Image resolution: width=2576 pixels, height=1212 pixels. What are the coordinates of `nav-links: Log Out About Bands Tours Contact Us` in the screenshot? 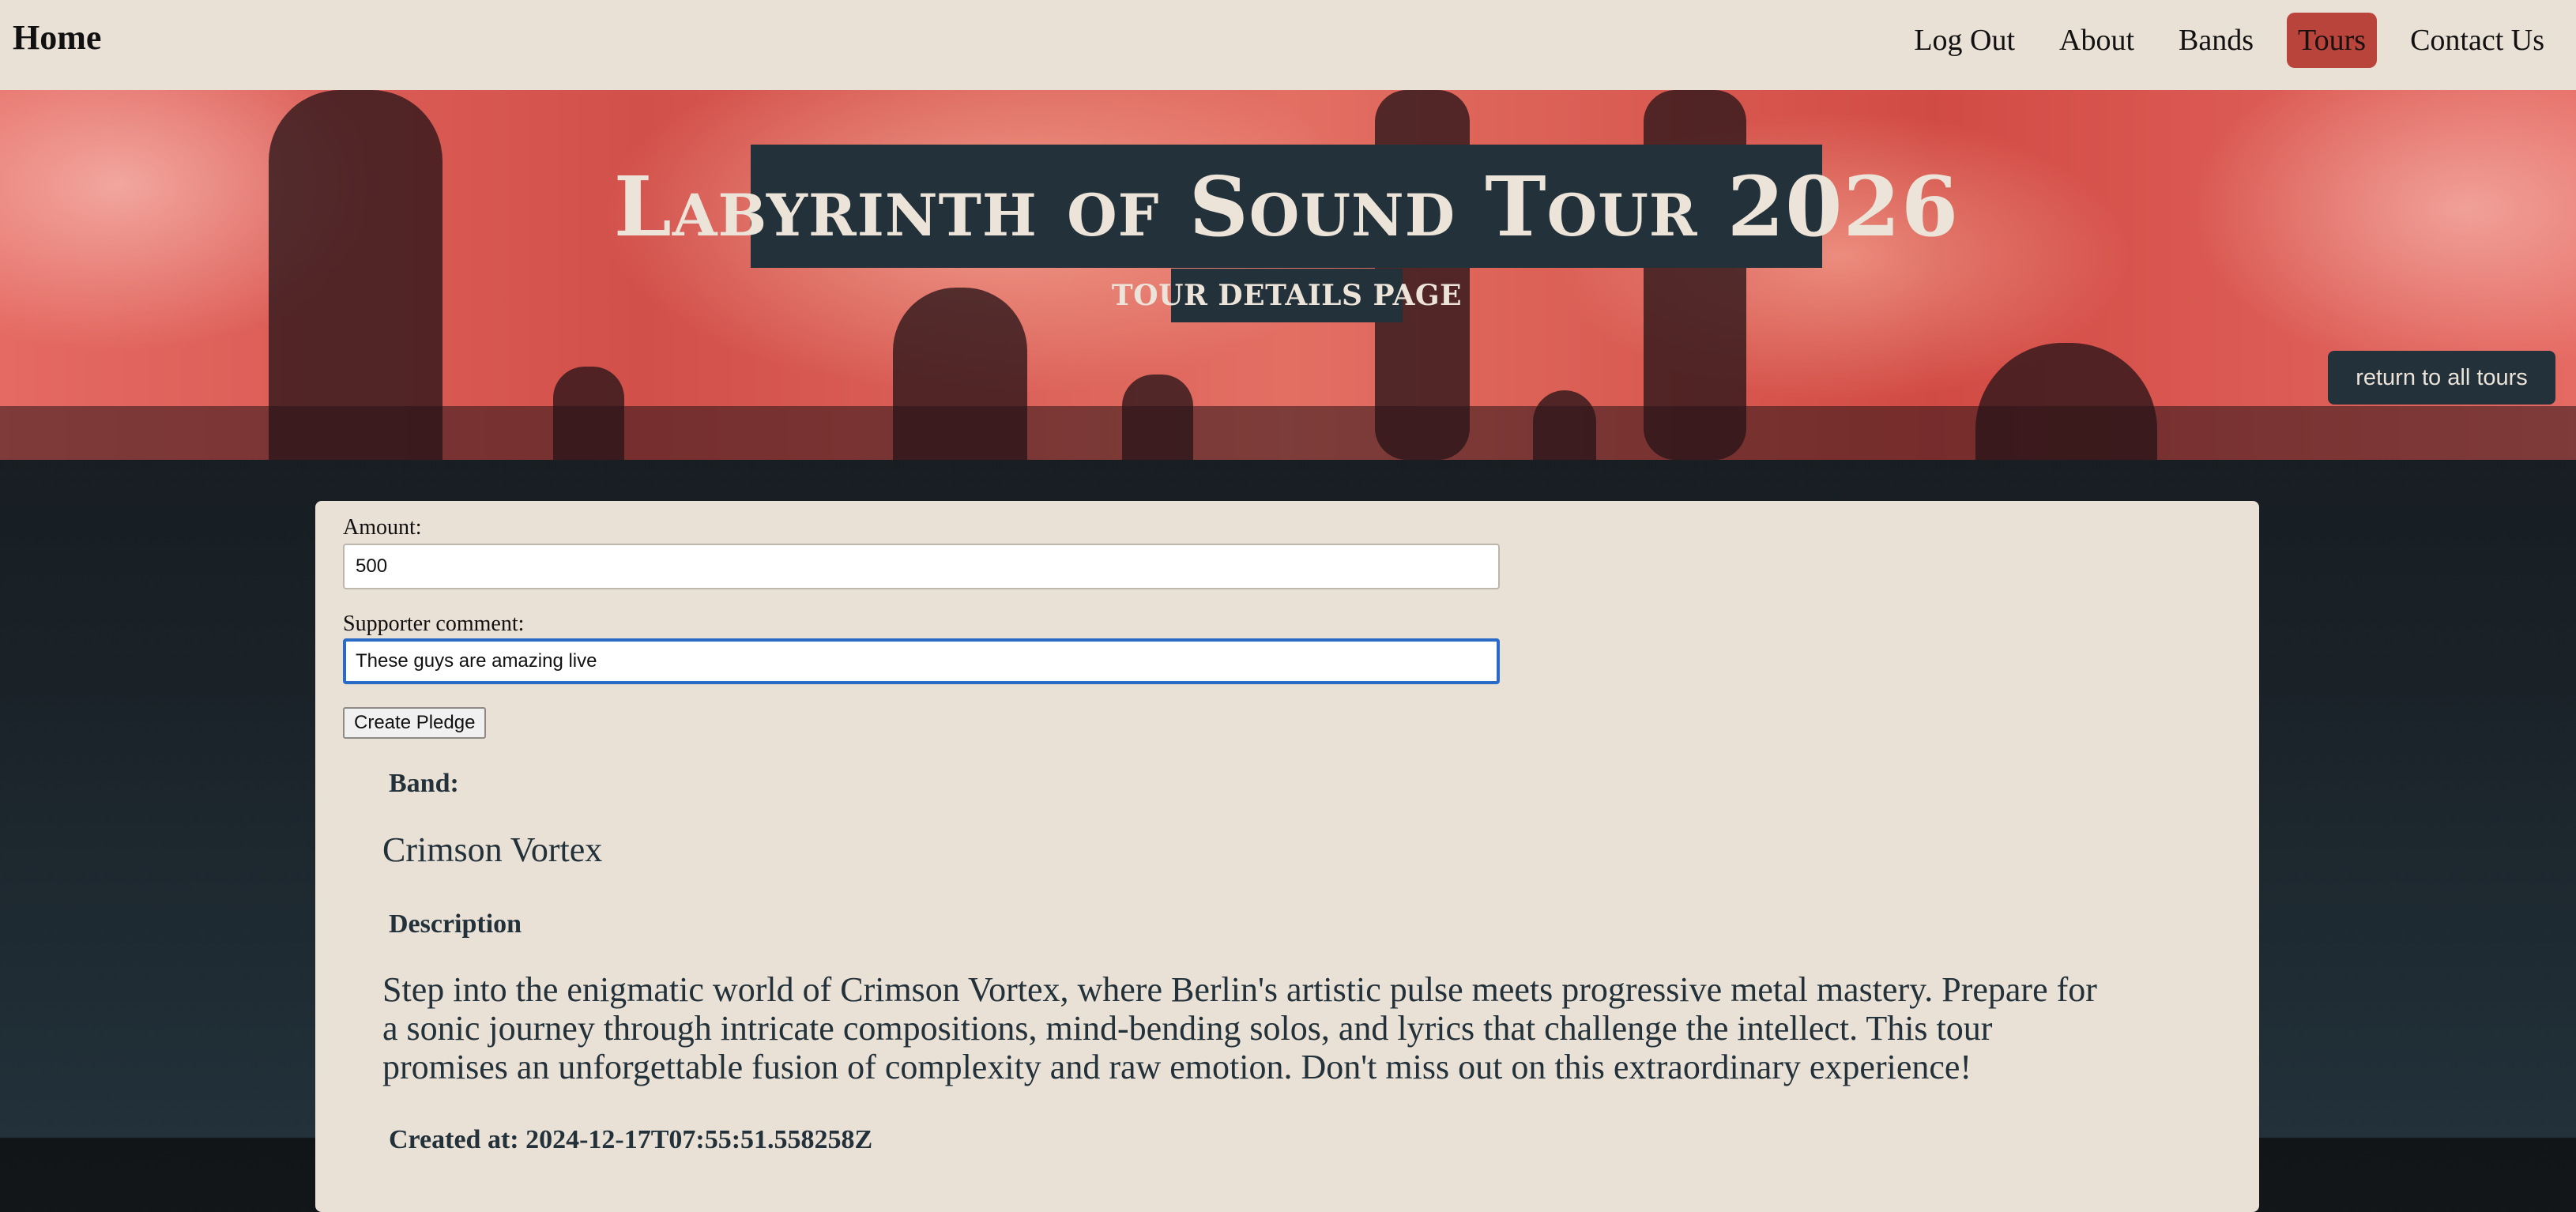 It's located at (2229, 40).